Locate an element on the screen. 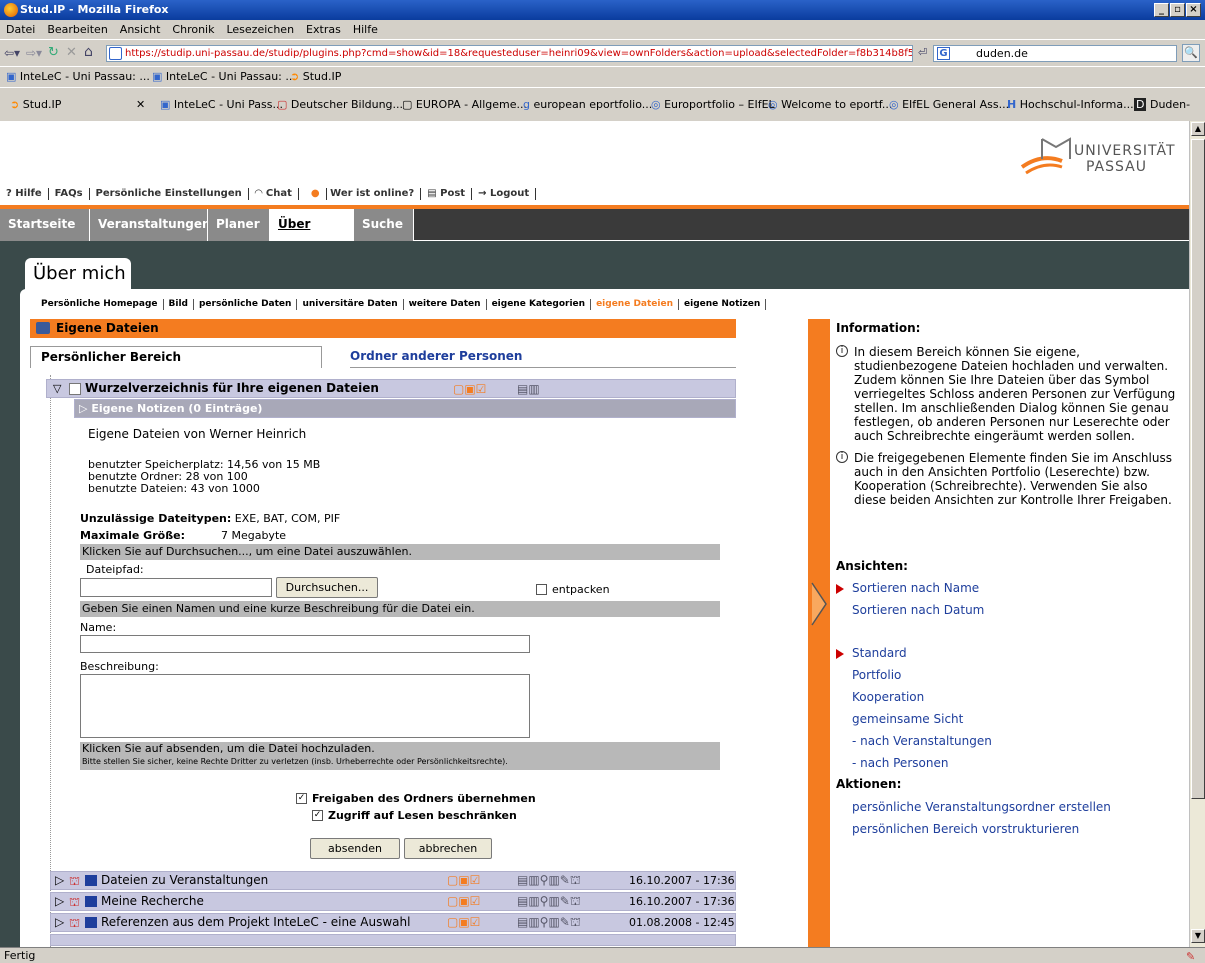  online-link: ● Wer ist online? is located at coordinates (360, 194).